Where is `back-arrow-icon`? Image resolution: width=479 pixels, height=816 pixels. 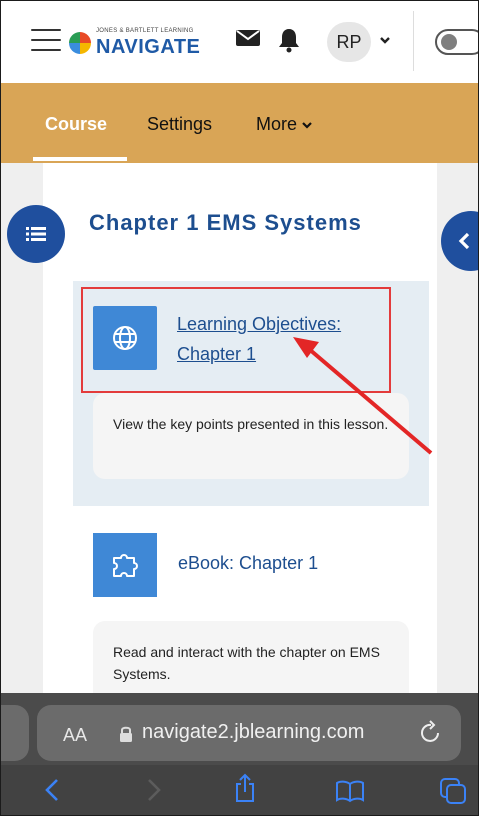 back-arrow-icon is located at coordinates (52, 792).